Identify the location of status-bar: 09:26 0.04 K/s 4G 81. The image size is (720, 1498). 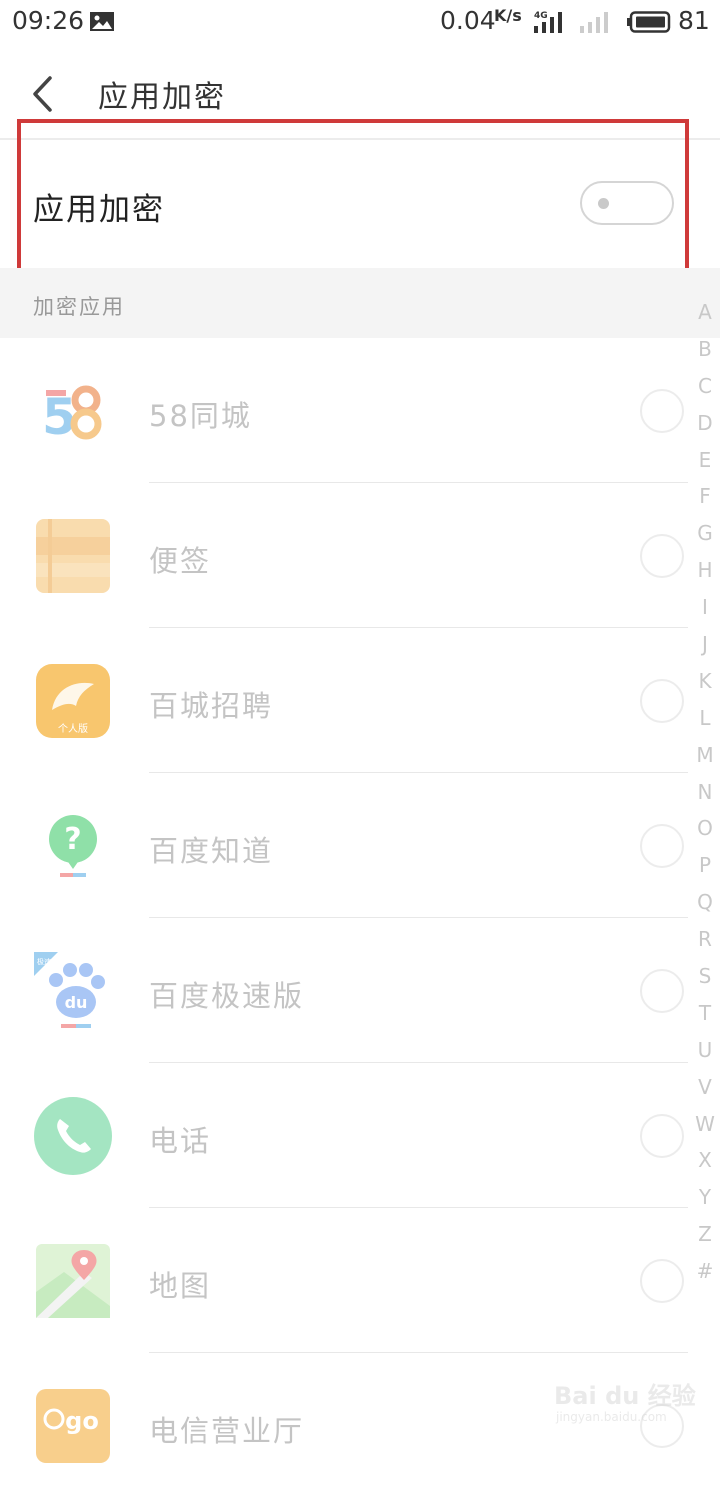
(360, 23).